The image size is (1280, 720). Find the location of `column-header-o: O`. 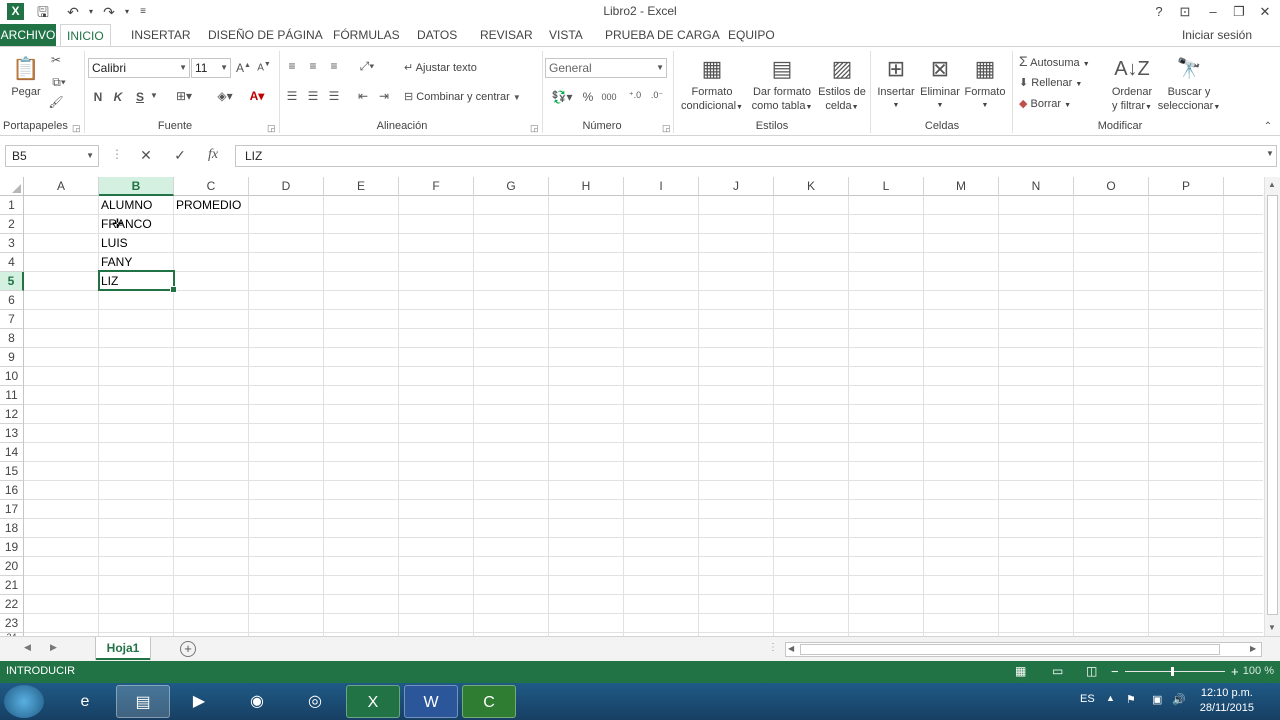

column-header-o: O is located at coordinates (1111, 186).